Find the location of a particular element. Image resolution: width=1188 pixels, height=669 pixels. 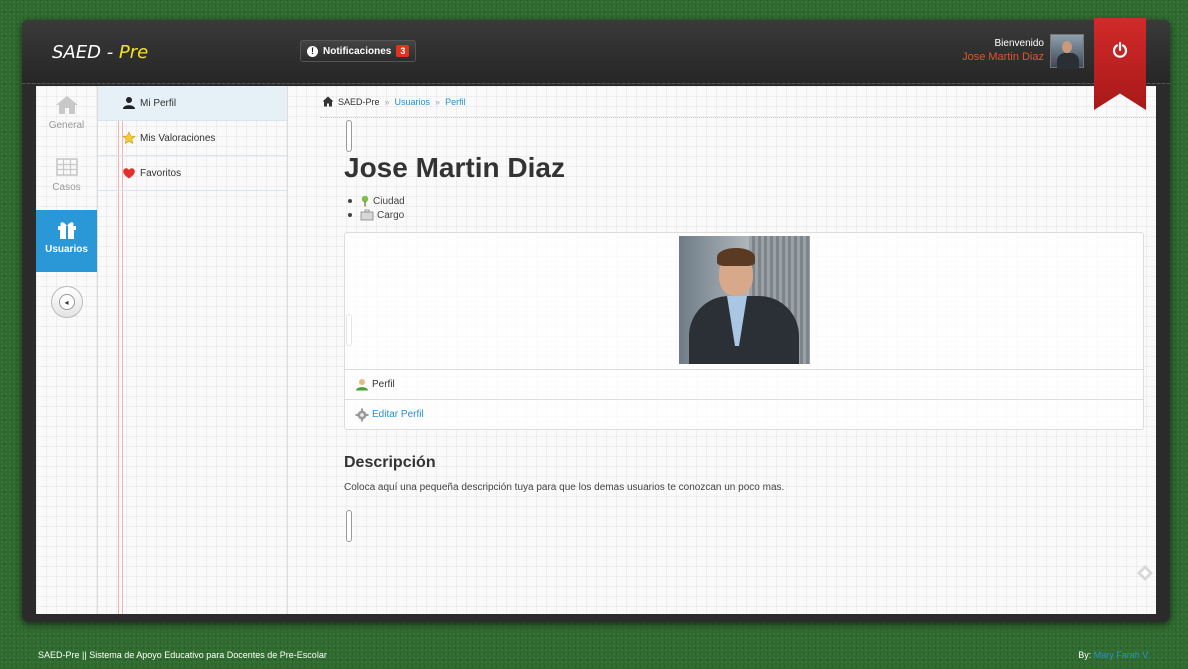

city-item: Ciudad is located at coordinates (376, 201).